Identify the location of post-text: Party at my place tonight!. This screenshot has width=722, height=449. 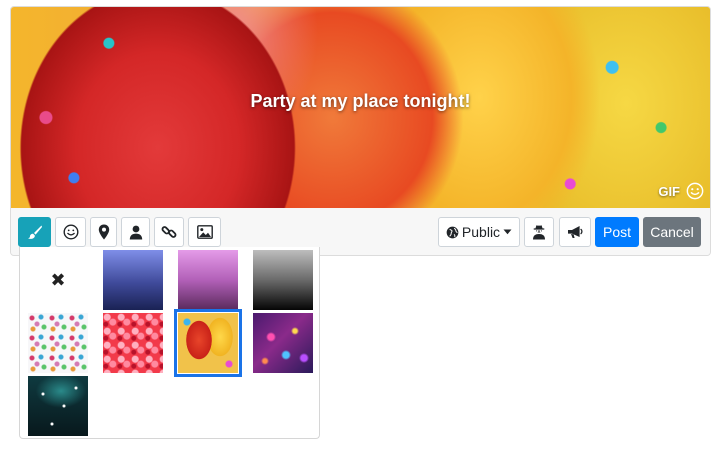
(360, 101).